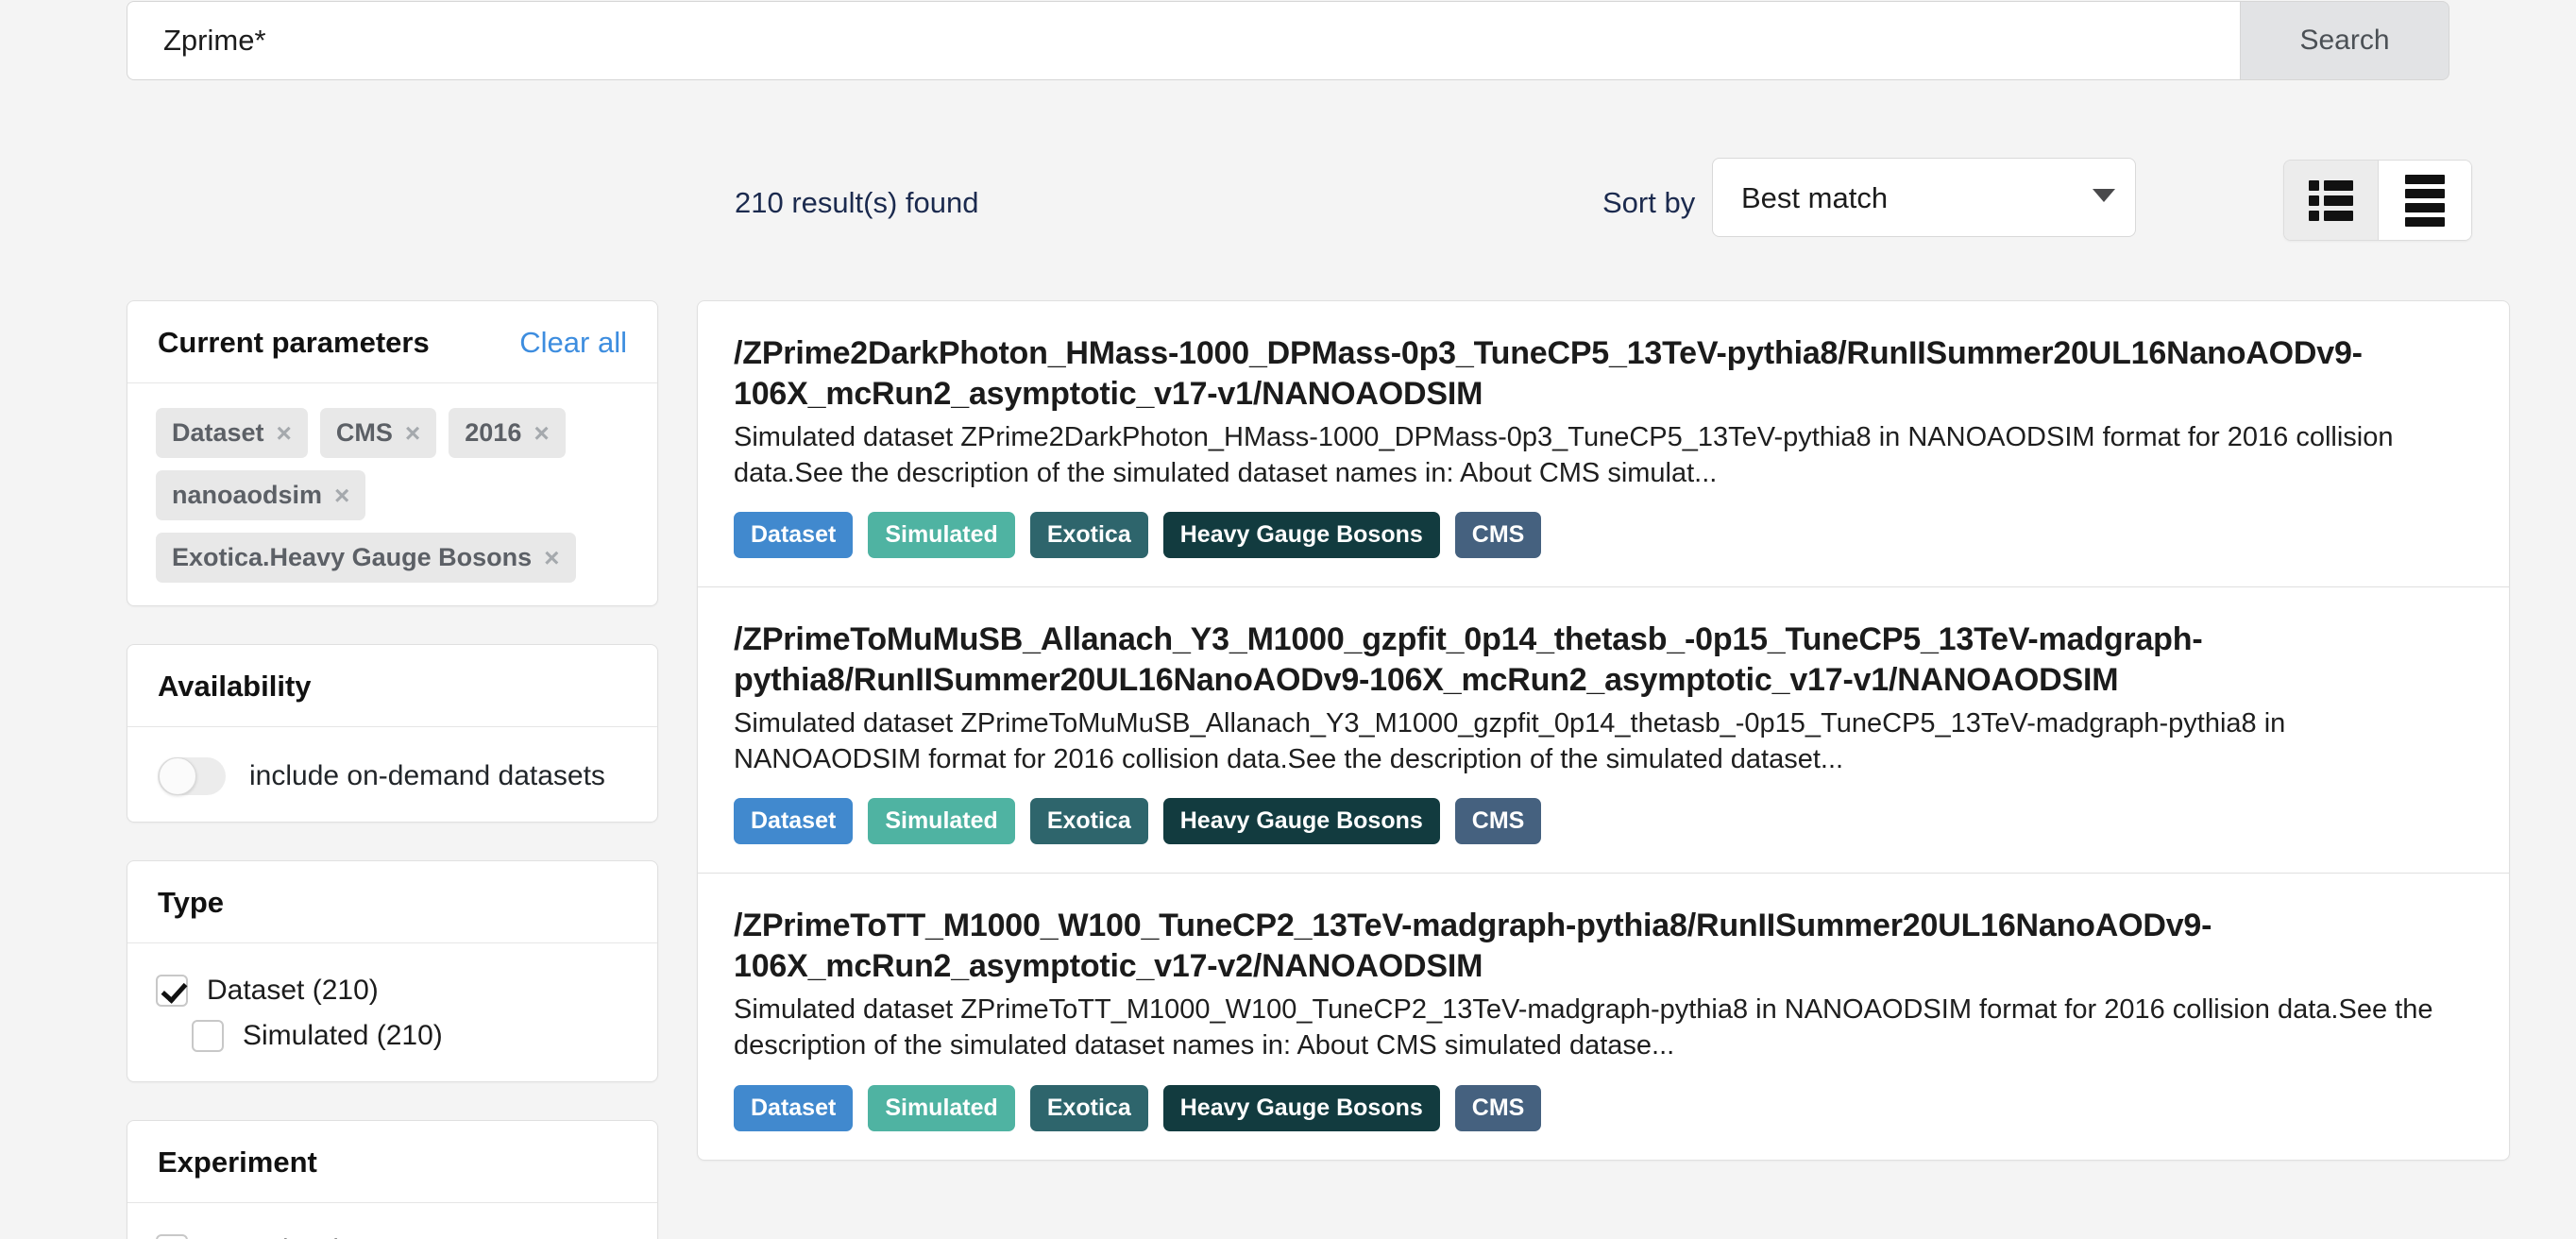 The width and height of the screenshot is (2576, 1239). What do you see at coordinates (392, 1161) in the screenshot?
I see `experiment-filter-header: Experiment` at bounding box center [392, 1161].